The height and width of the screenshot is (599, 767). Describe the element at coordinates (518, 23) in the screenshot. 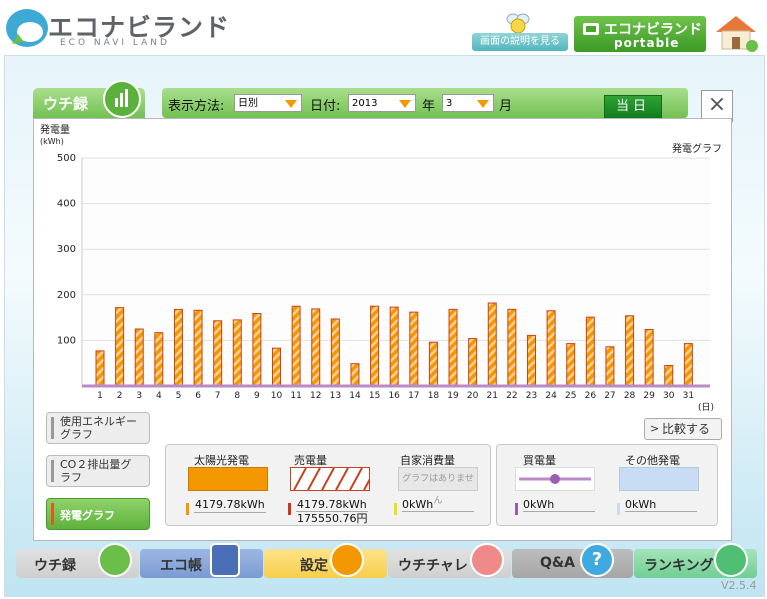

I see `bee-mascot-icon` at that location.